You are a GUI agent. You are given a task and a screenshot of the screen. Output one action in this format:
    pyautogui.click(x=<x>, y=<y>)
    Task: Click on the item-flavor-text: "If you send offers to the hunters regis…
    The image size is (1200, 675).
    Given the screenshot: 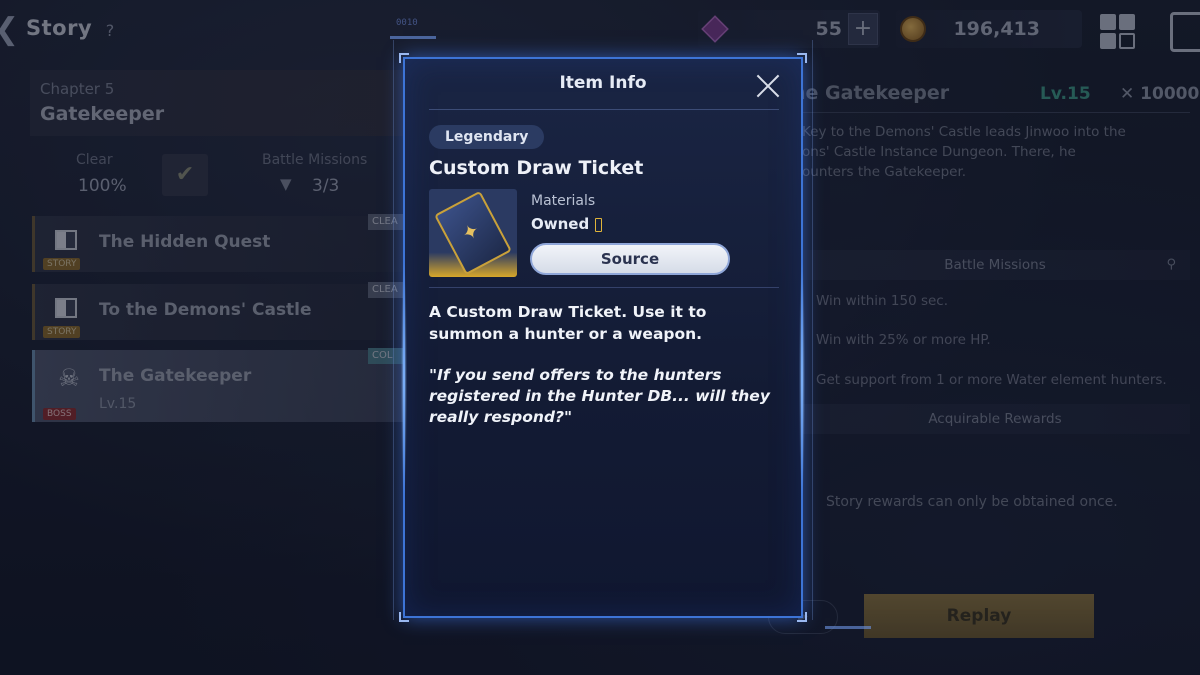 What is the action you would take?
    pyautogui.click(x=599, y=396)
    